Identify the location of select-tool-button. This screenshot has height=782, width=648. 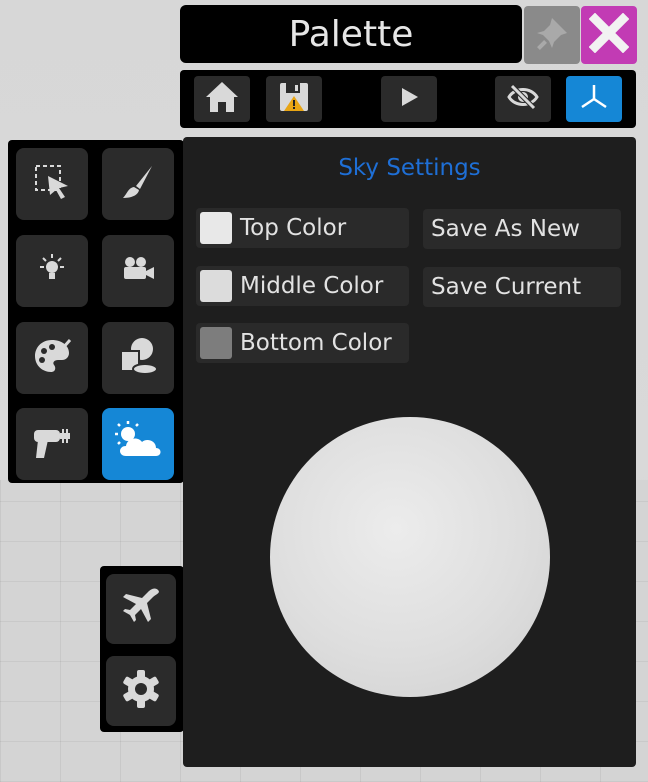
(52, 184).